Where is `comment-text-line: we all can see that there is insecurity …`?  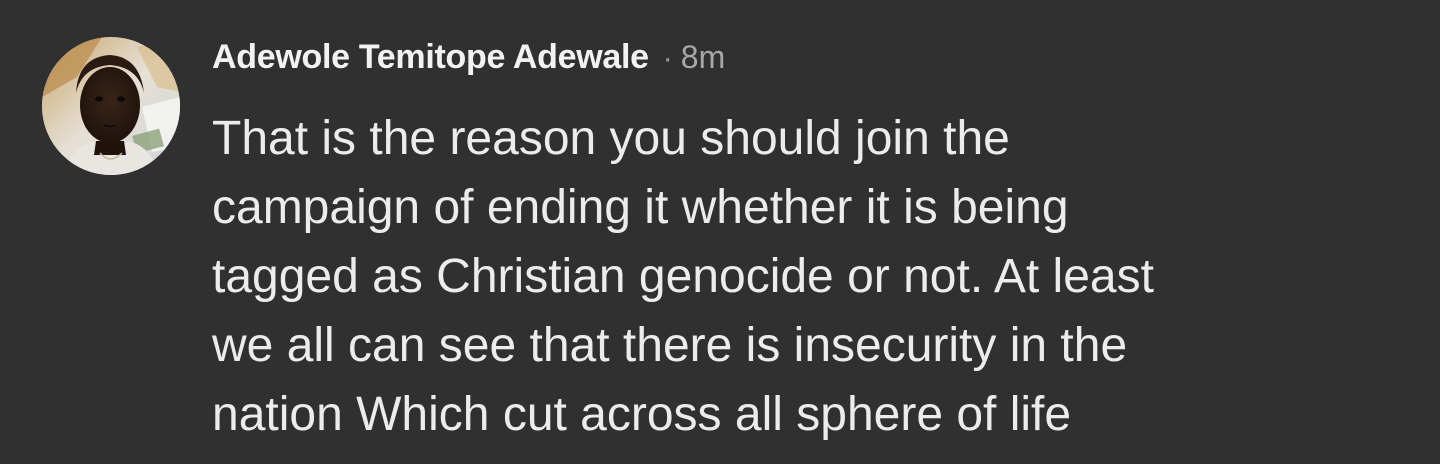 comment-text-line: we all can see that there is insecurity … is located at coordinates (670, 345).